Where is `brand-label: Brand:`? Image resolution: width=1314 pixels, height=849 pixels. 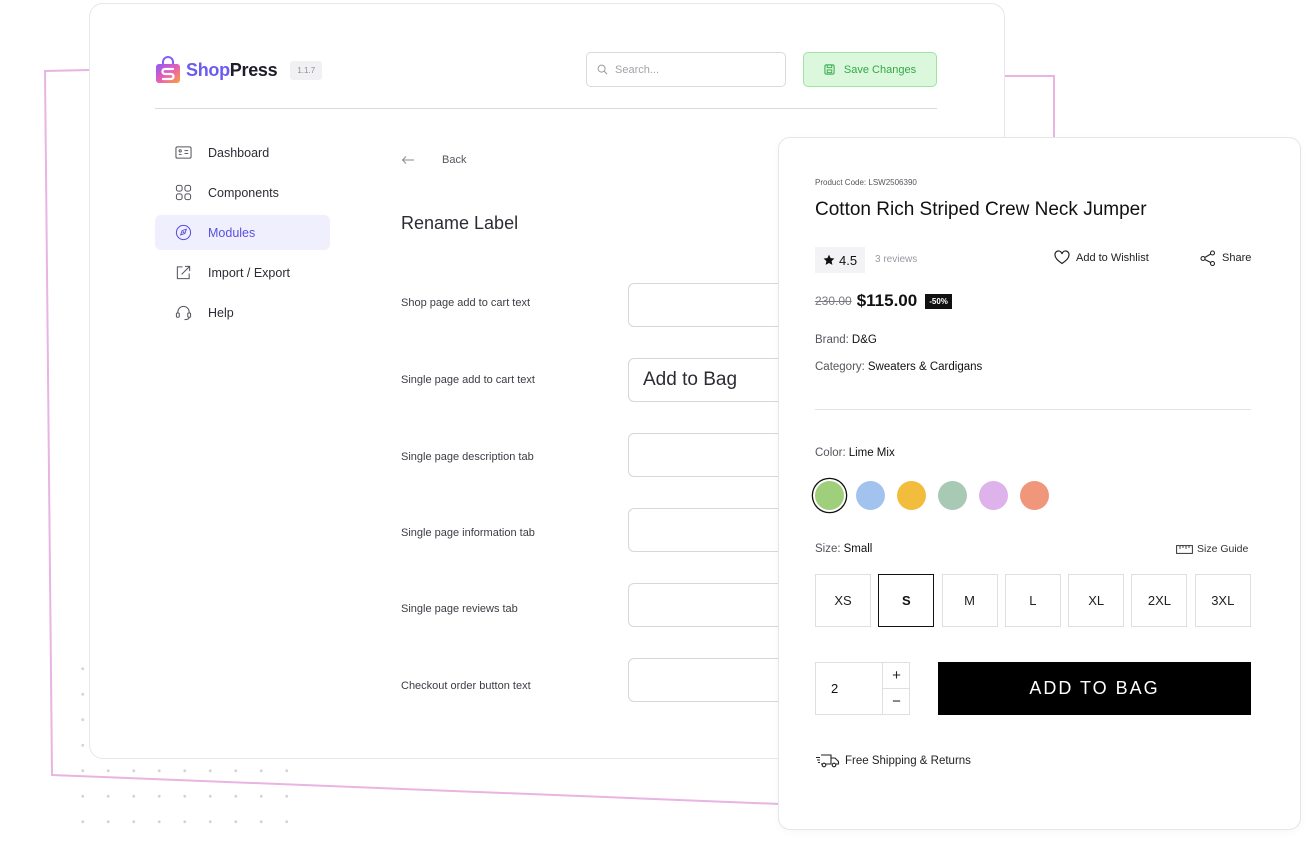 brand-label: Brand: is located at coordinates (832, 340).